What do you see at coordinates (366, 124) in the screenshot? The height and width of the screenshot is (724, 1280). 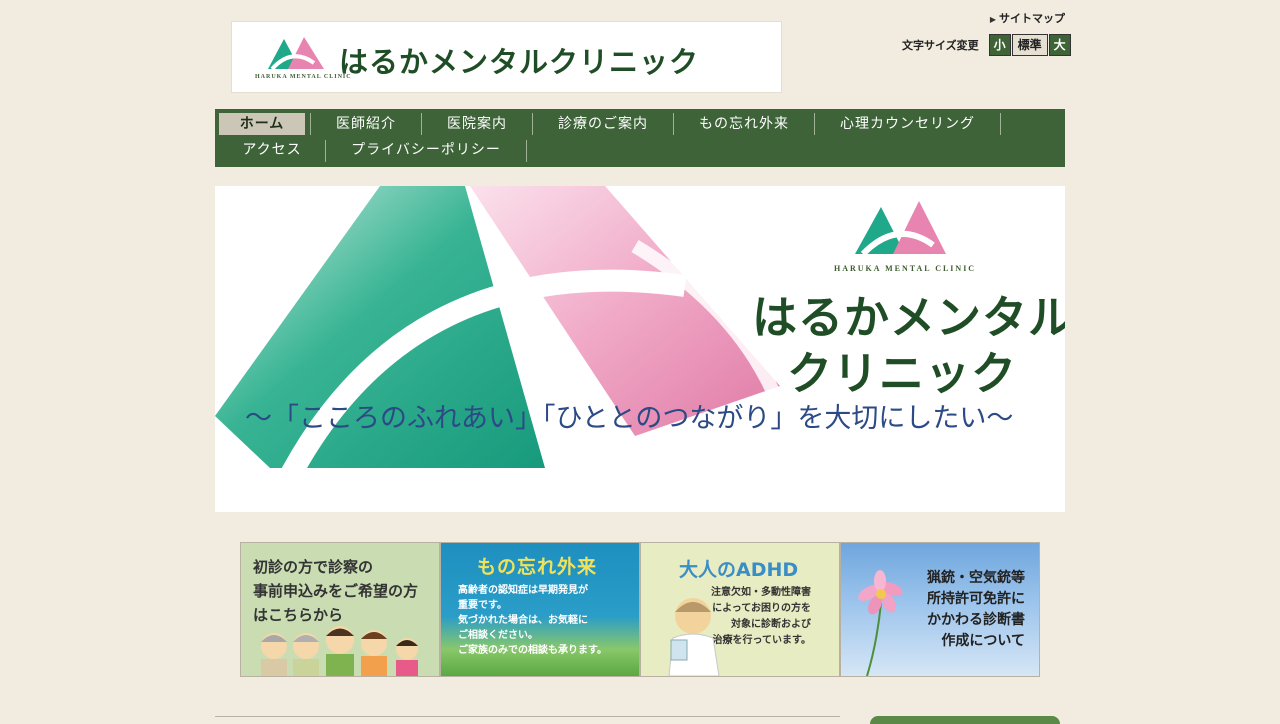 I see `nav-item-doctor: 医師紹介` at bounding box center [366, 124].